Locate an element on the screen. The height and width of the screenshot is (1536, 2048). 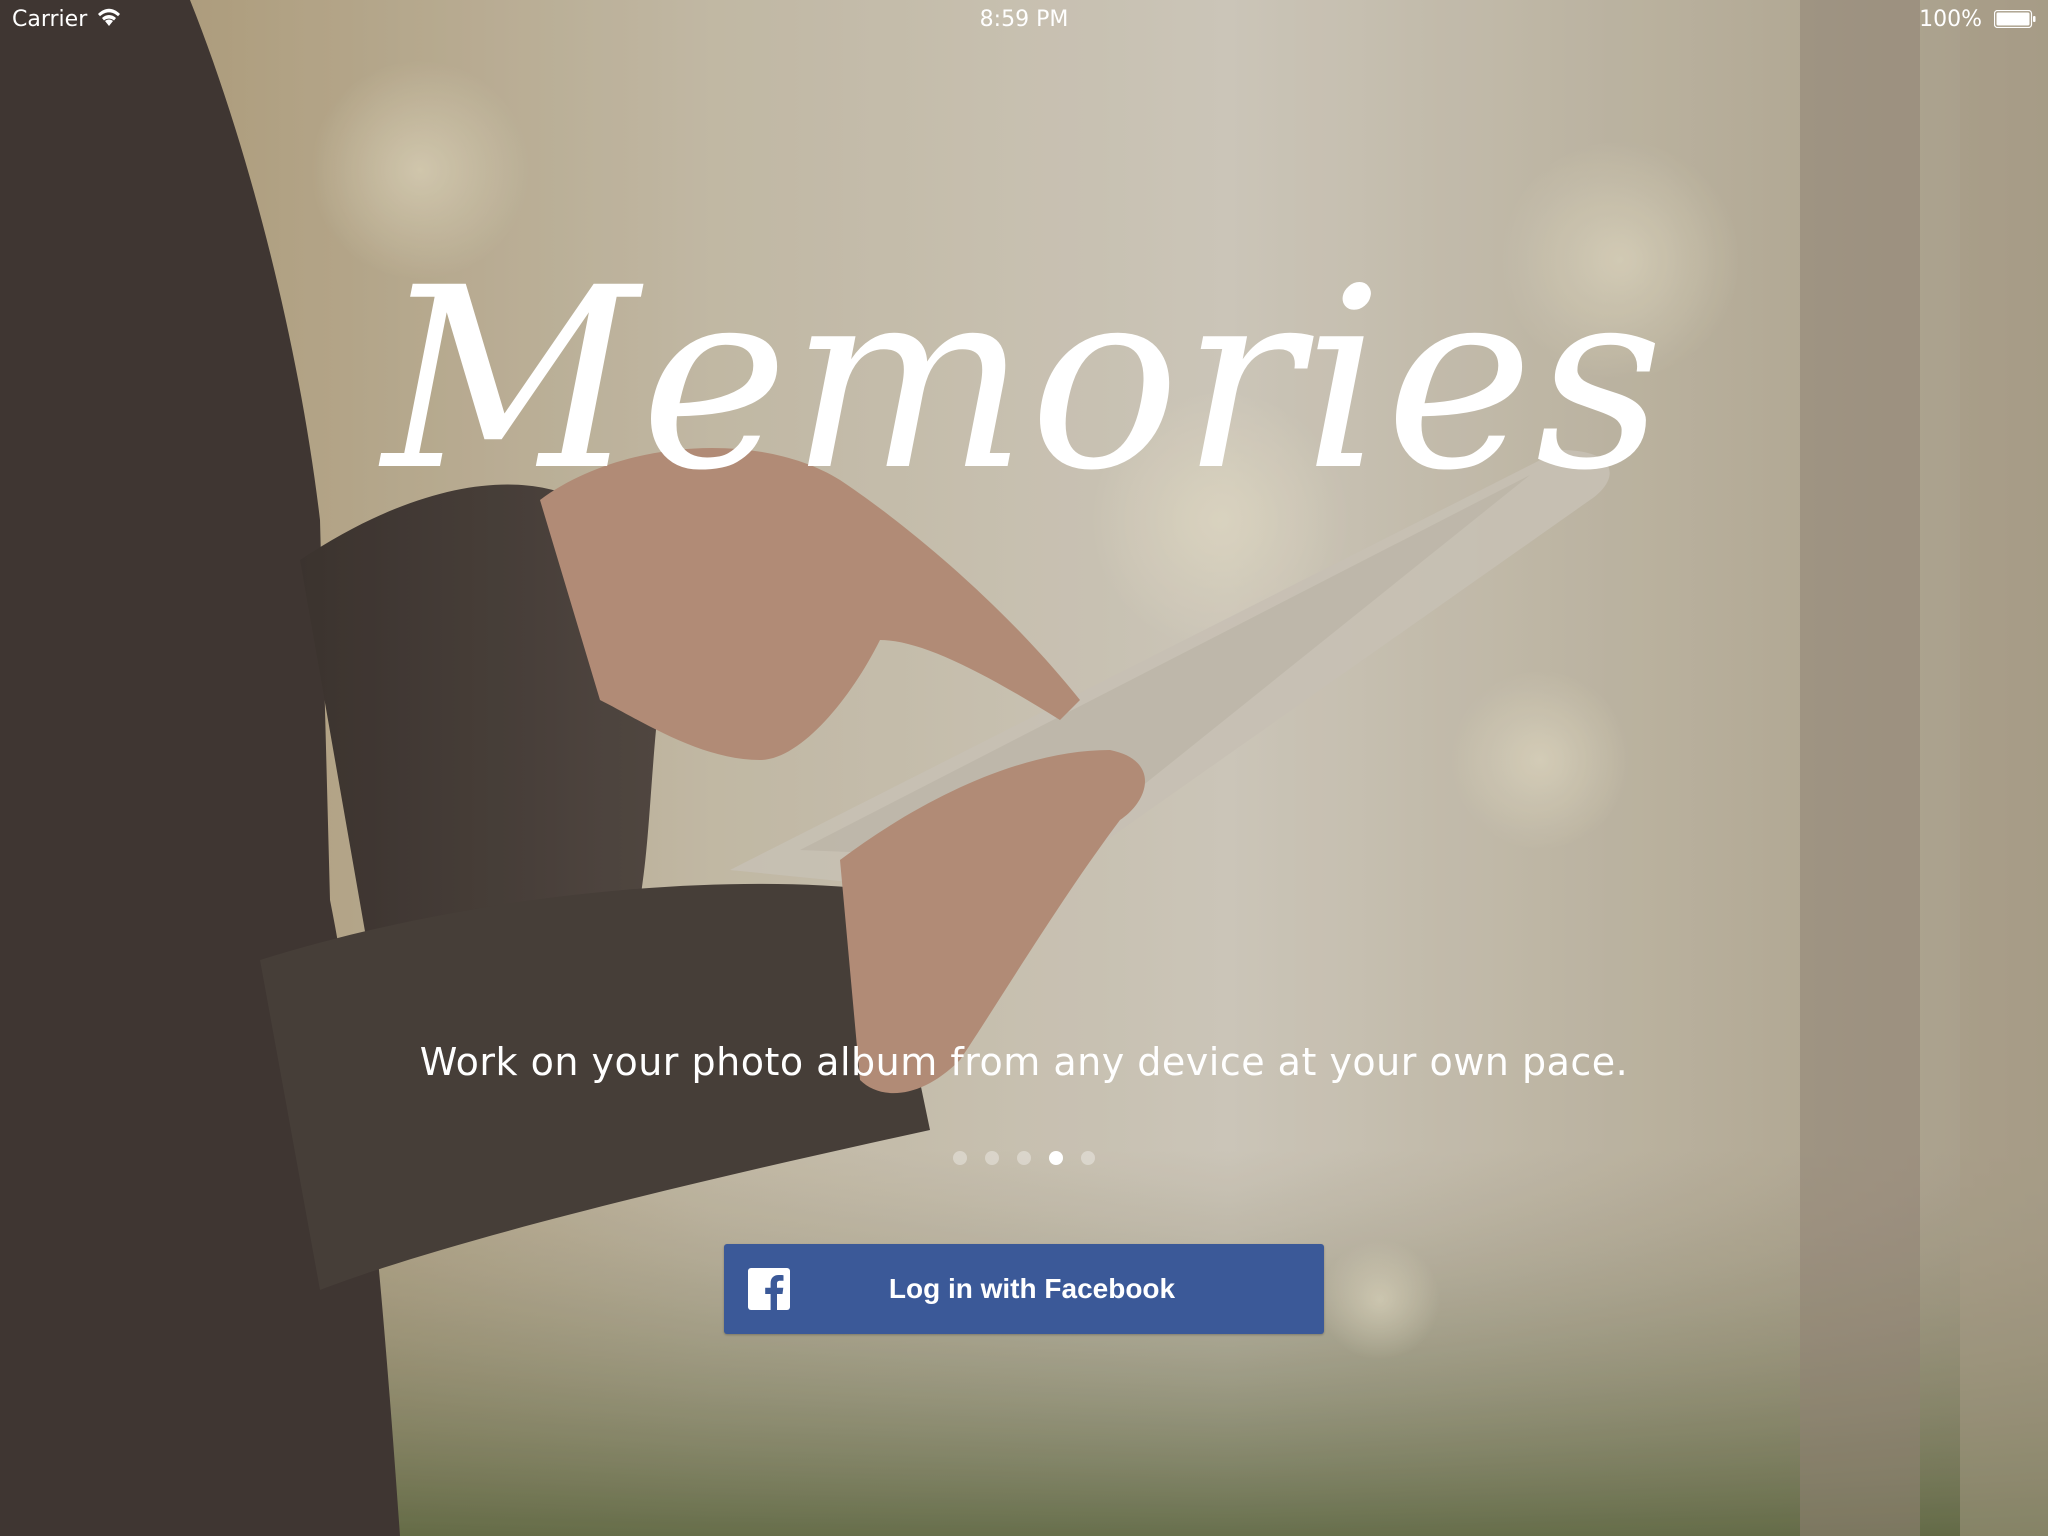
page-dot-4-active is located at coordinates (1056, 1158).